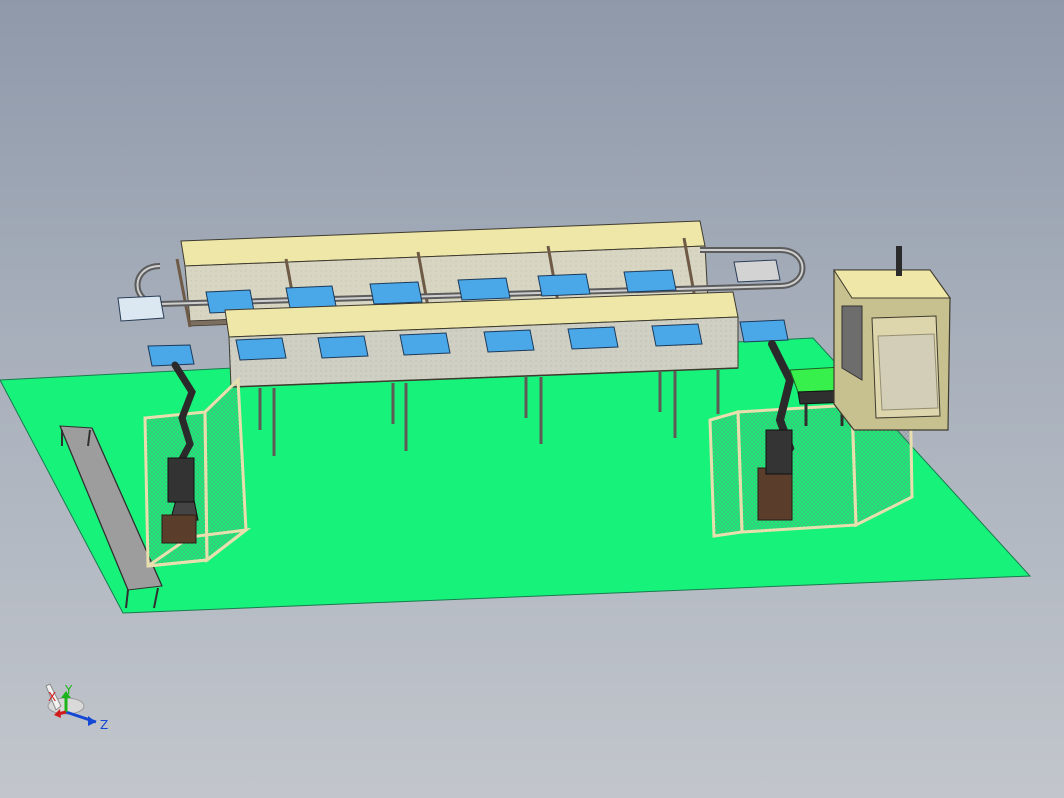 The width and height of the screenshot is (1064, 798). Describe the element at coordinates (68, 690) in the screenshot. I see `triad-y-label: Y` at that location.